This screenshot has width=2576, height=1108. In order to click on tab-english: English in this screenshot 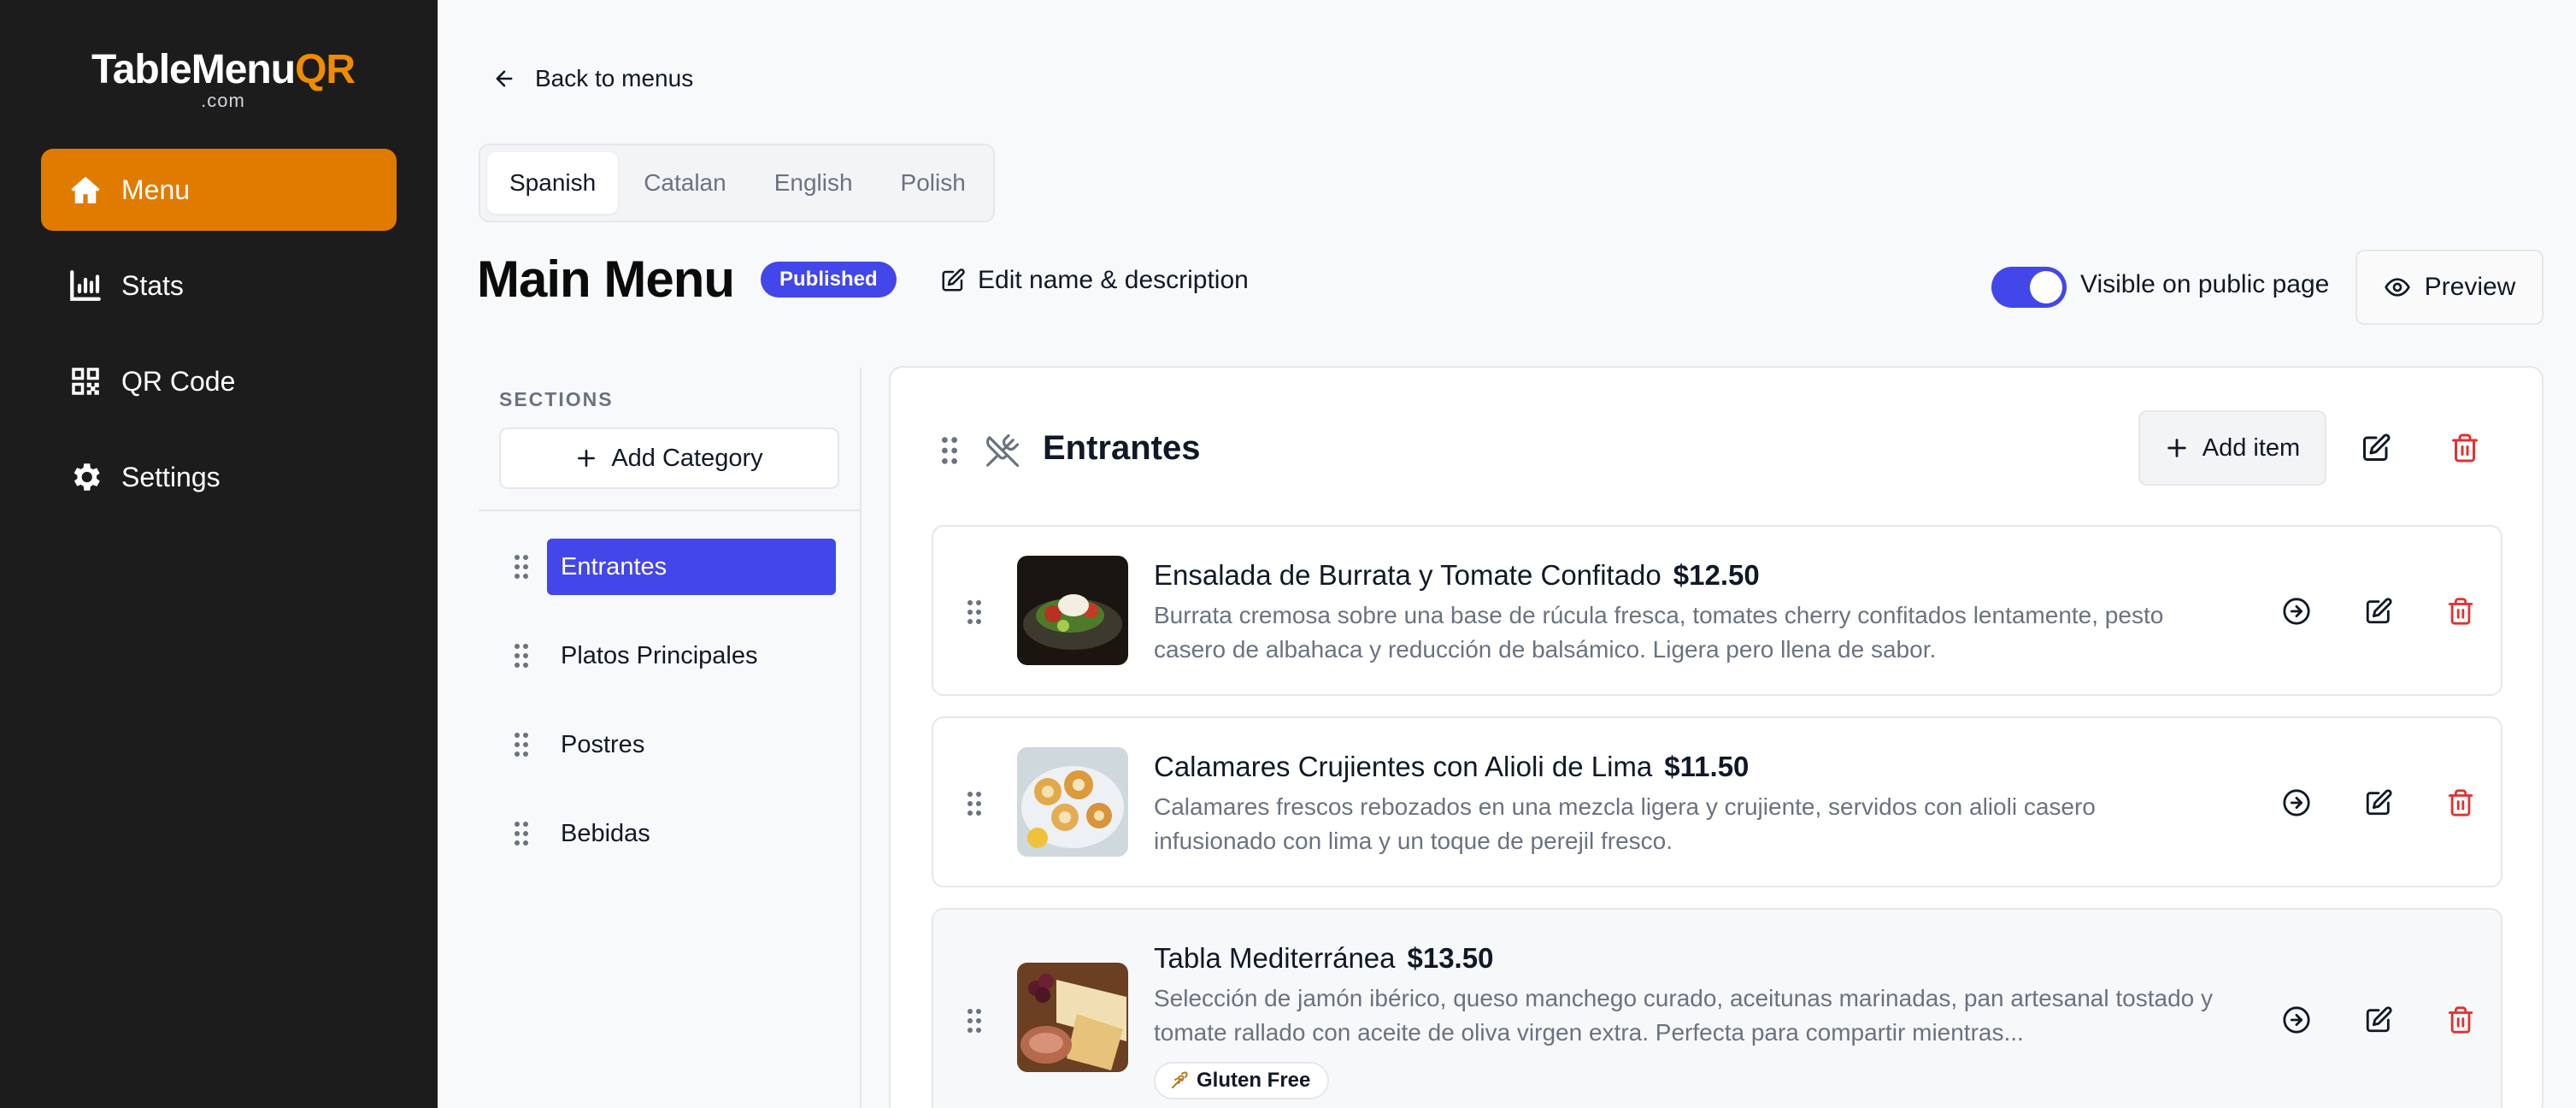, I will do `click(813, 183)`.